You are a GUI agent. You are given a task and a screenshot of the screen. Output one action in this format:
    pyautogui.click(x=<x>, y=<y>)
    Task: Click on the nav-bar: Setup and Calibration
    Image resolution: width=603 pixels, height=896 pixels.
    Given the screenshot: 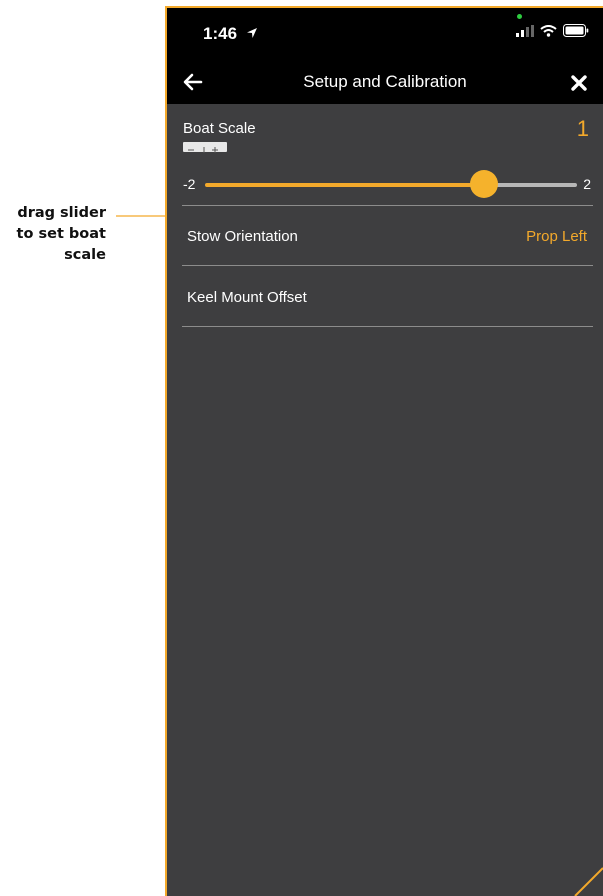 What is the action you would take?
    pyautogui.click(x=385, y=81)
    